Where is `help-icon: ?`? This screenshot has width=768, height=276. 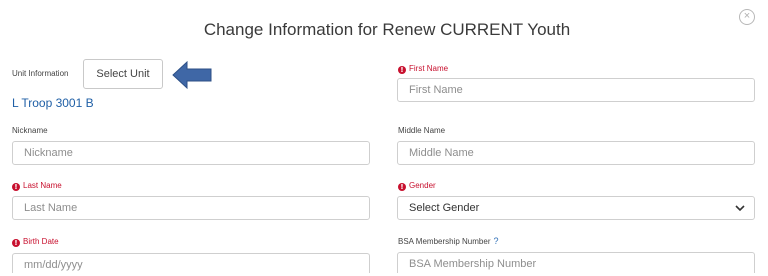 help-icon: ? is located at coordinates (495, 241).